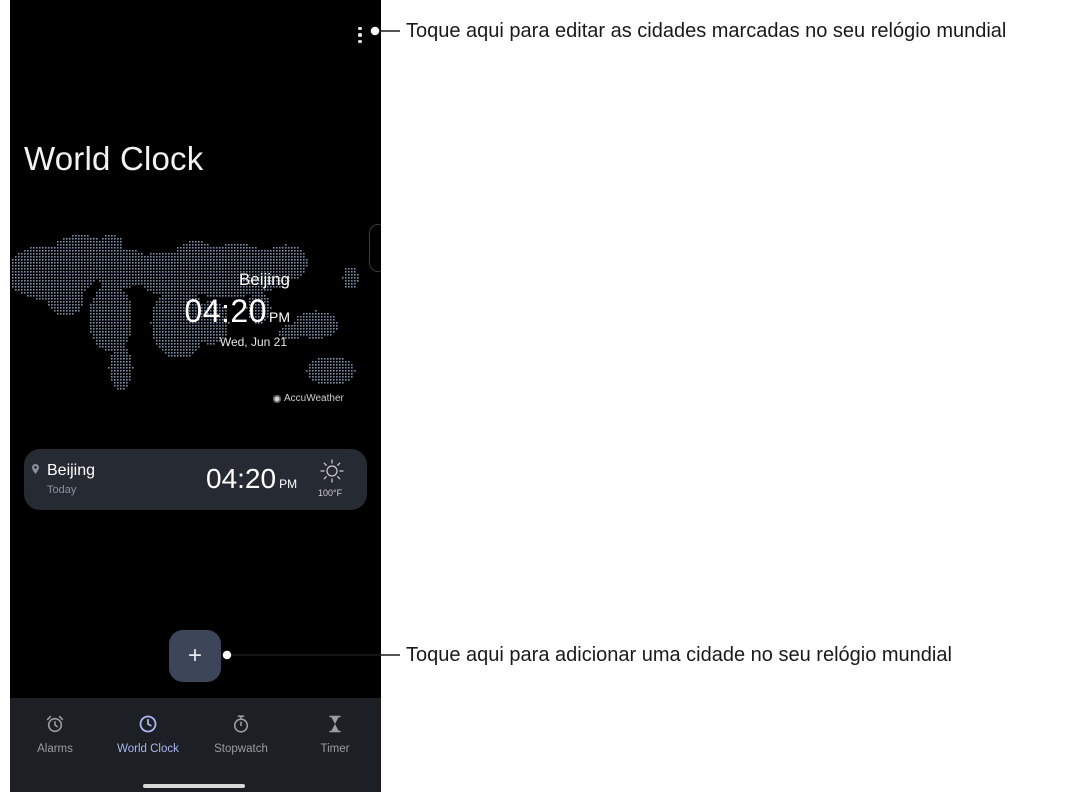 Image resolution: width=1085 pixels, height=792 pixels. I want to click on callout-lines, so click(310, 343).